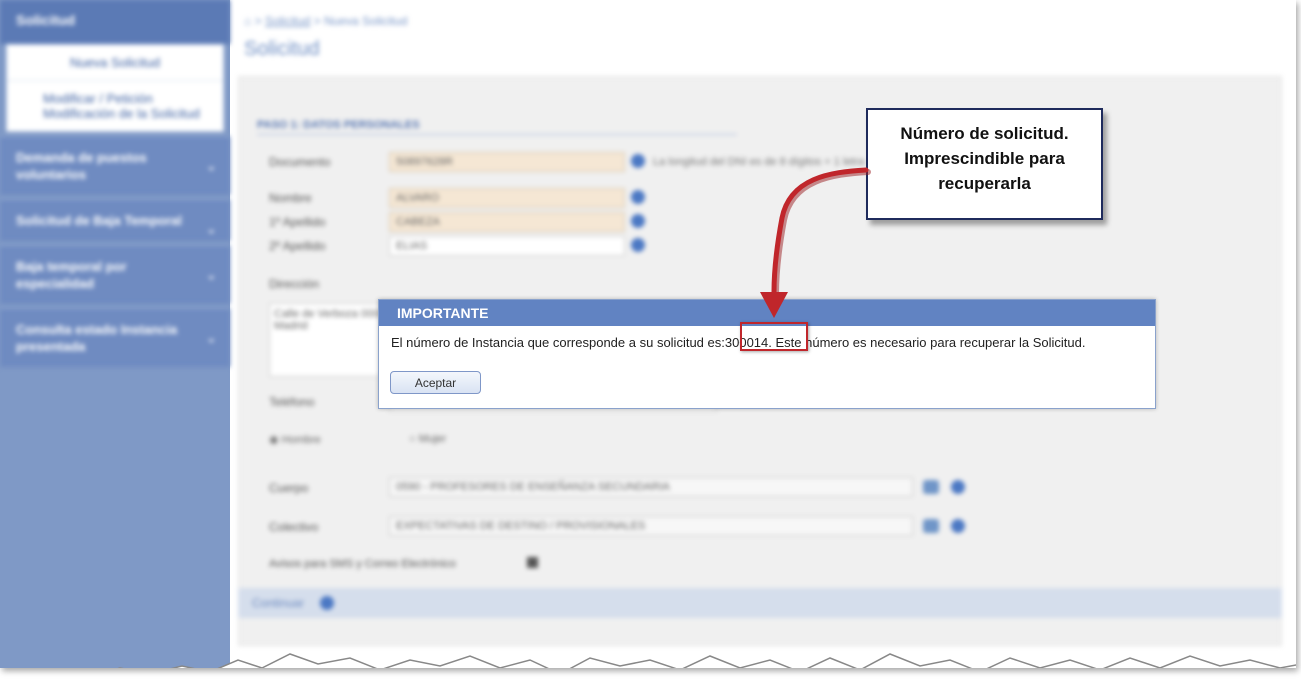 This screenshot has height=686, width=1301. I want to click on avisos-checkbox, so click(532, 562).